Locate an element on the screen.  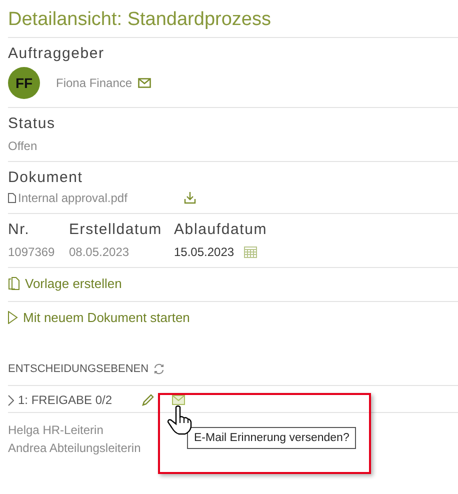
play-icon is located at coordinates (13, 317).